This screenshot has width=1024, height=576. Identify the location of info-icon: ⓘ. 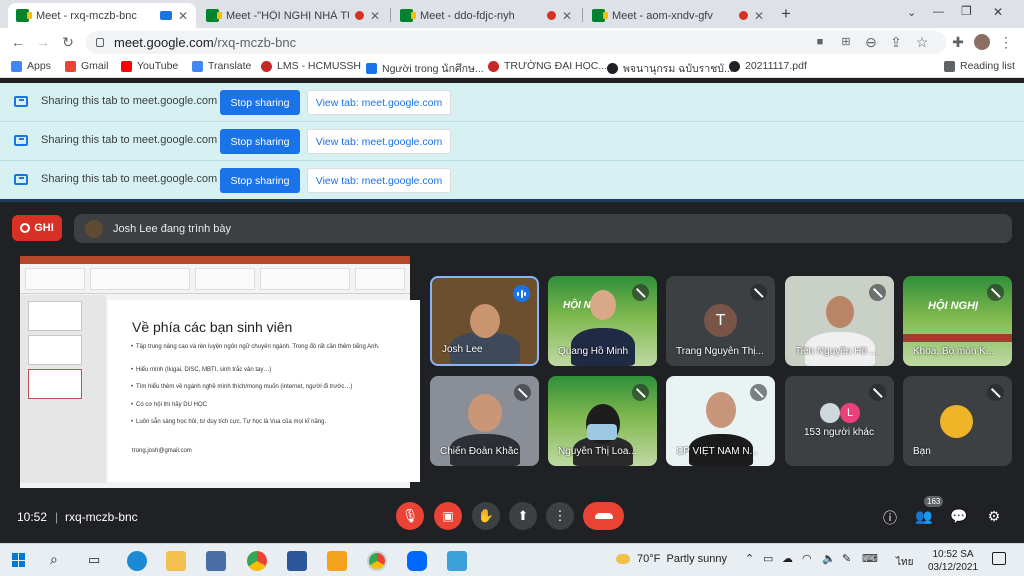
(890, 518).